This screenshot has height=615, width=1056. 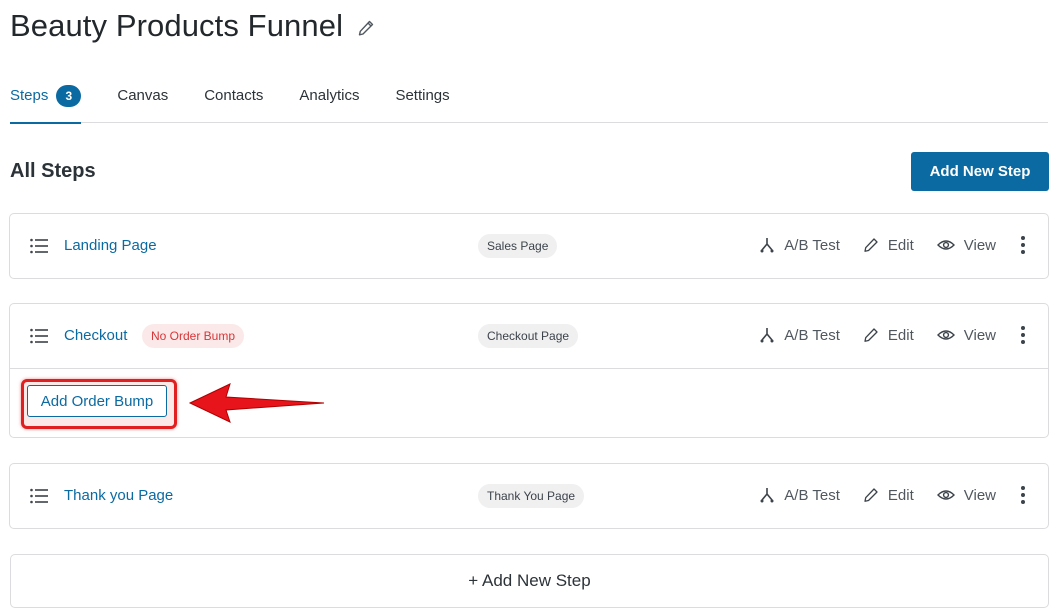 I want to click on tab-canvas: Canvas, so click(x=142, y=100).